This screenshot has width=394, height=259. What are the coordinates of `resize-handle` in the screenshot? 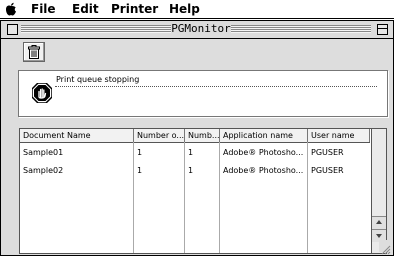 It's located at (385, 247).